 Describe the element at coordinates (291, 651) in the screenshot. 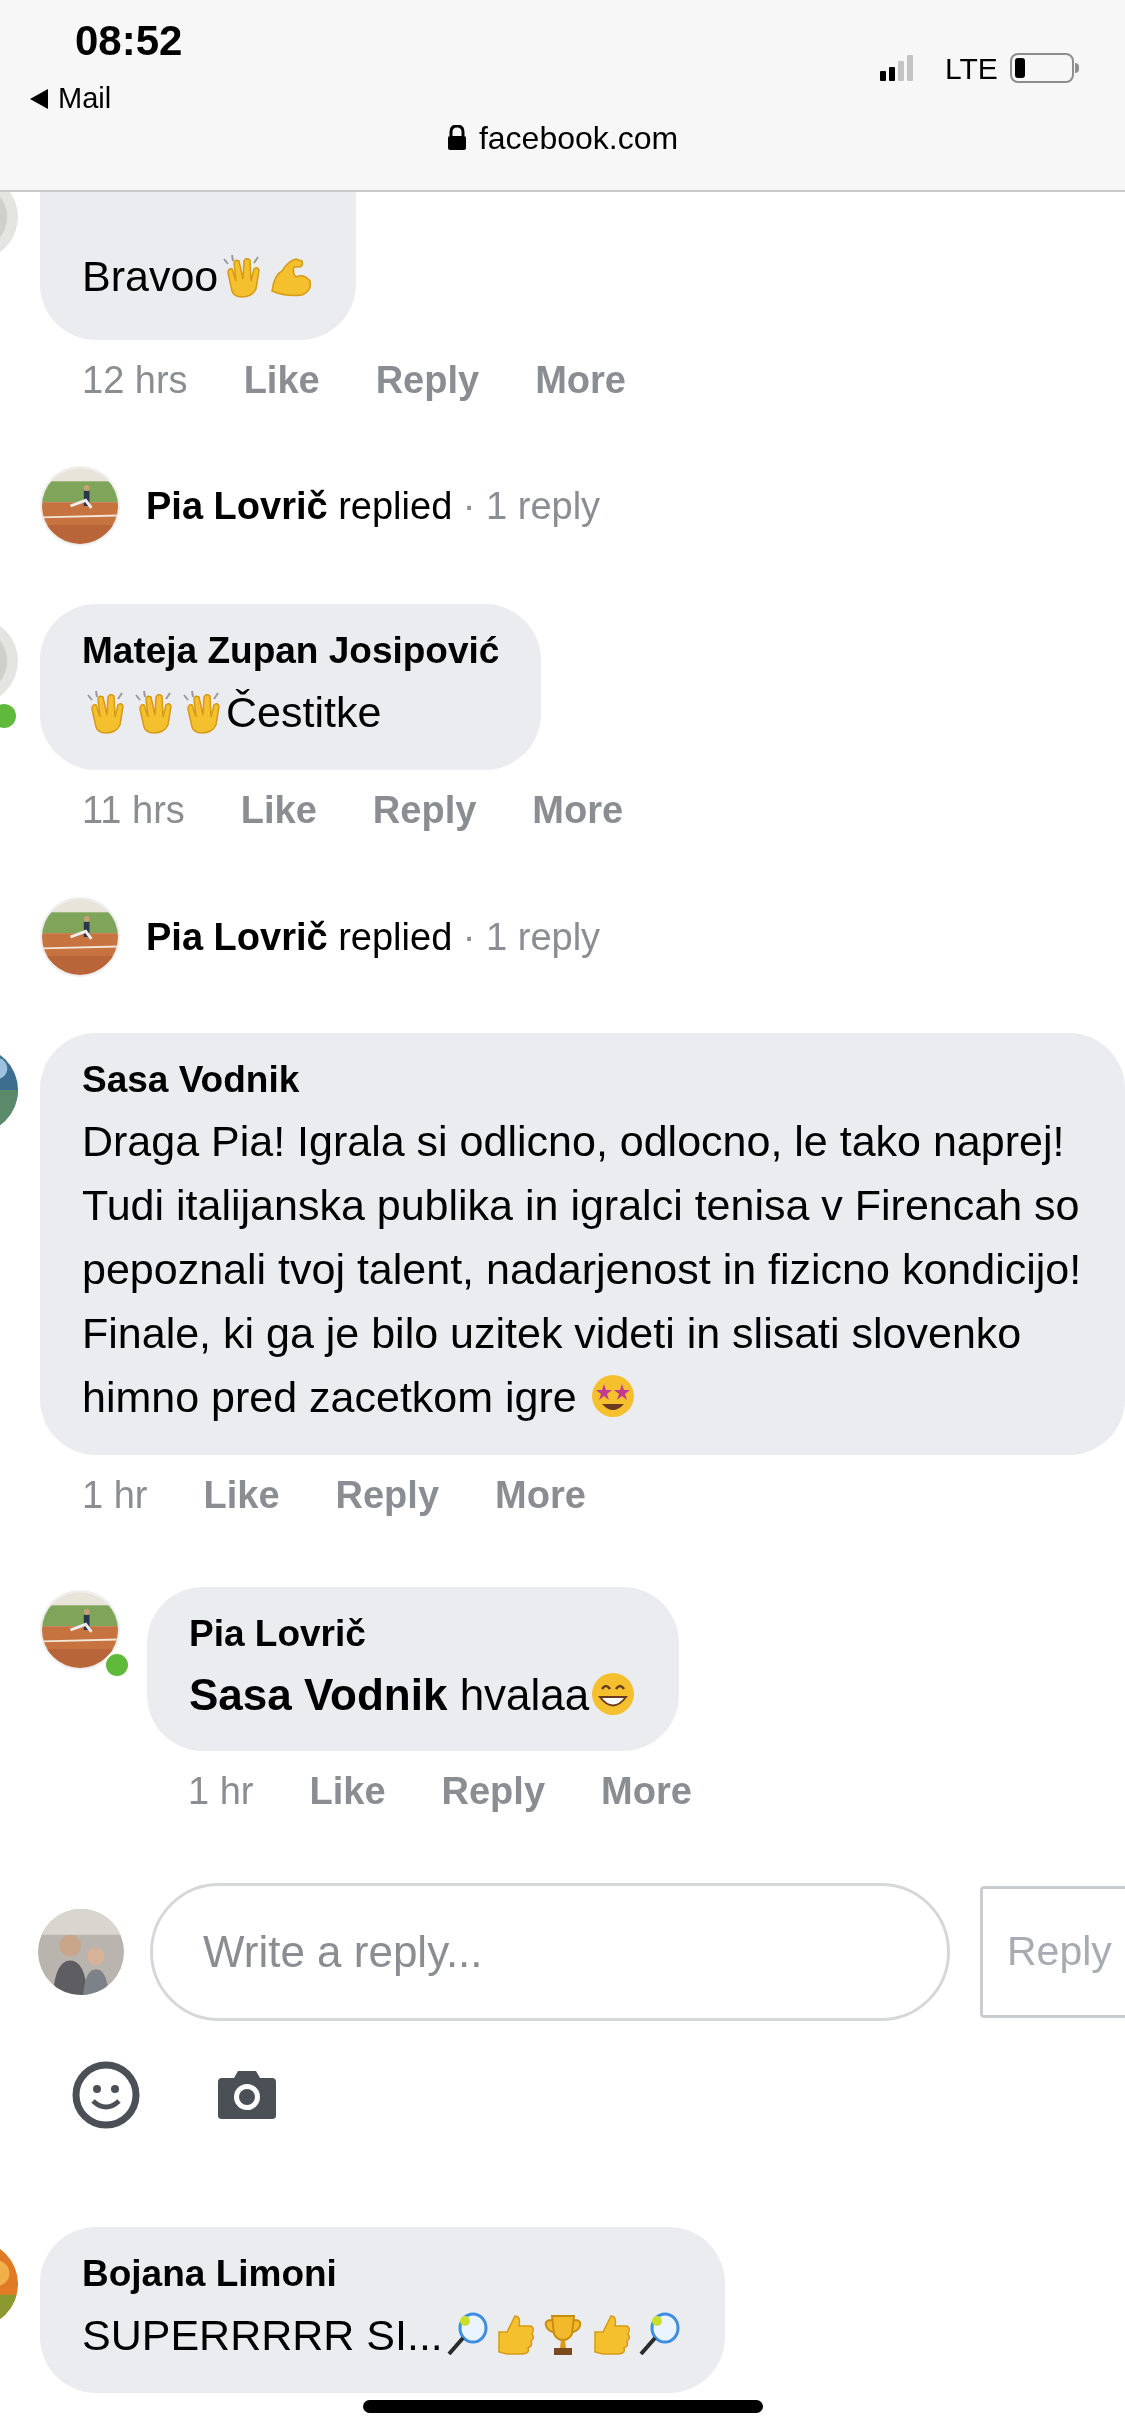

I see `commenter-name: Mateja Zupan Josipović` at that location.